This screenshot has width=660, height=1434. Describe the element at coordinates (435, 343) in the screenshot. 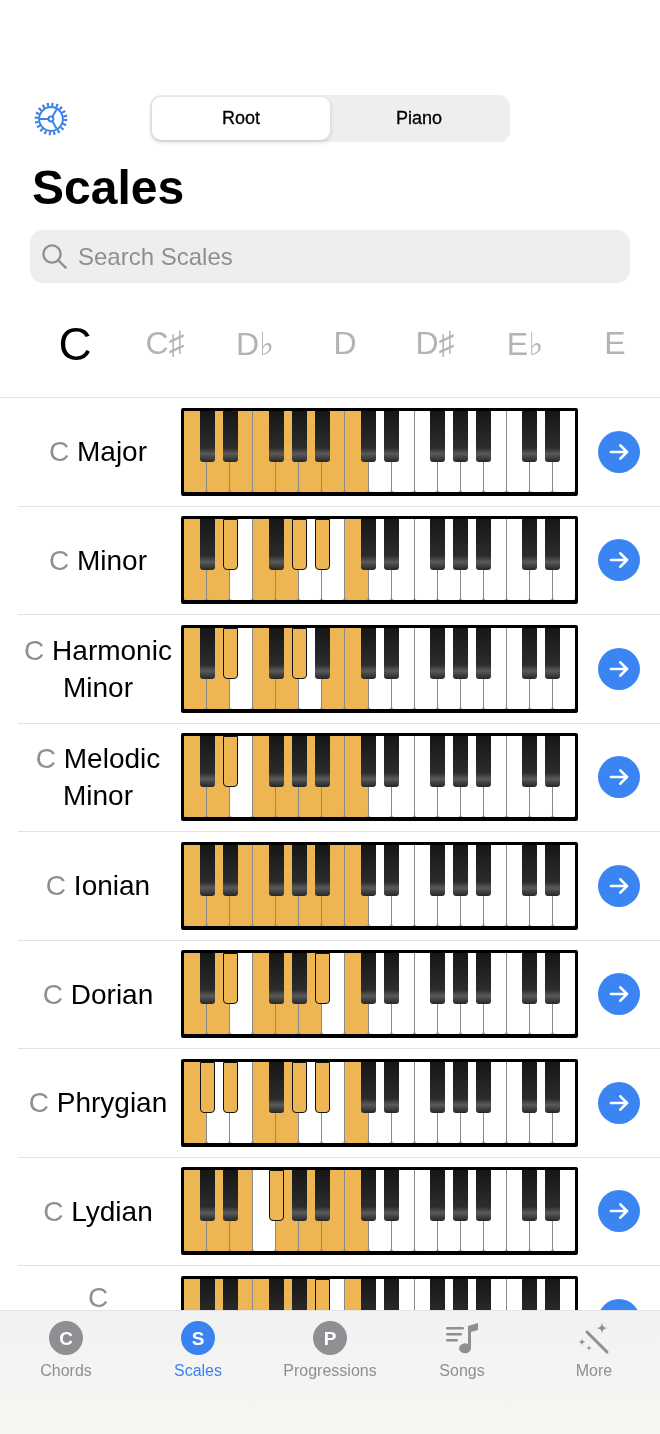

I see `root-note-tab: D♯` at that location.